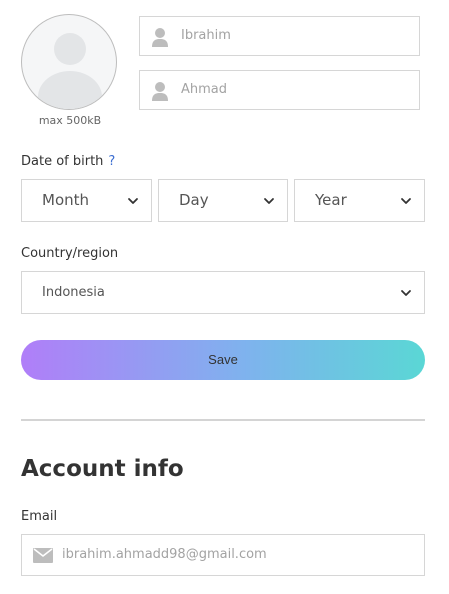 The image size is (449, 594). What do you see at coordinates (223, 292) in the screenshot?
I see `country-select: Indonesia` at bounding box center [223, 292].